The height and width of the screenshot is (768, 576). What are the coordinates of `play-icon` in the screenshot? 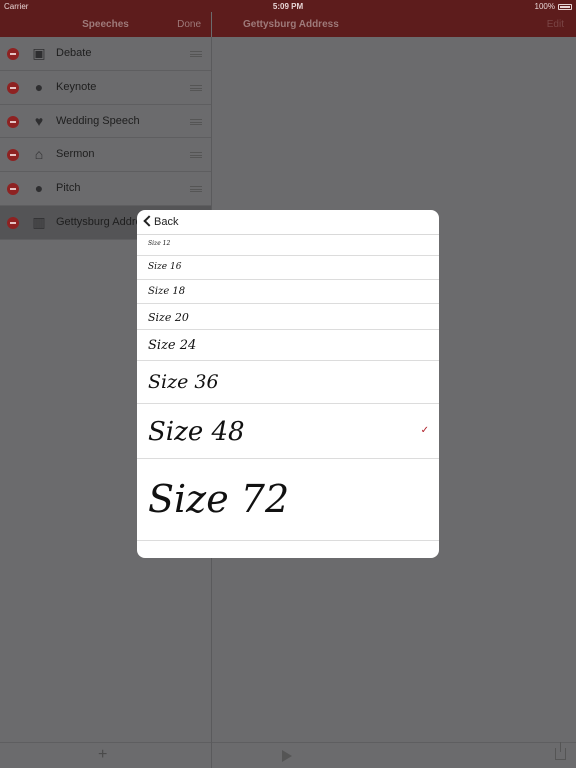 It's located at (287, 756).